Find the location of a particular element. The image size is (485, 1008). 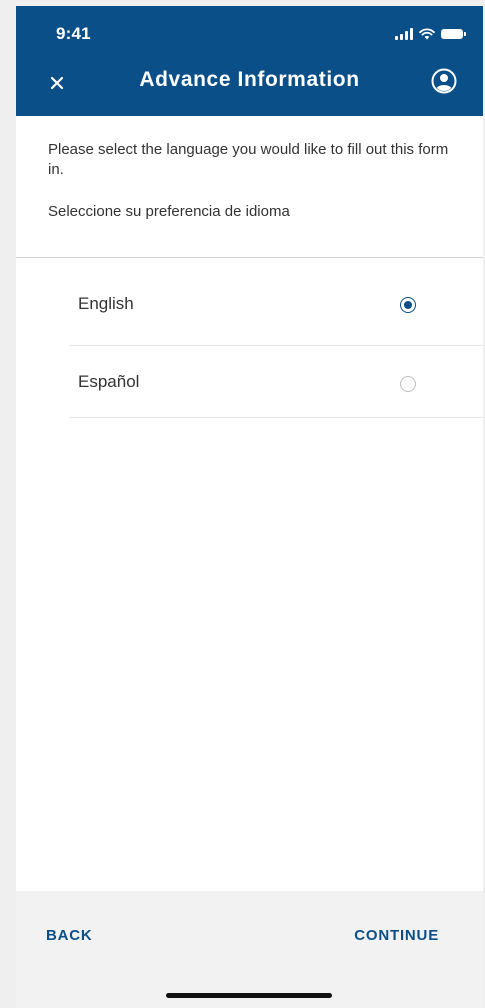

status-time: 9:41 is located at coordinates (73, 33).